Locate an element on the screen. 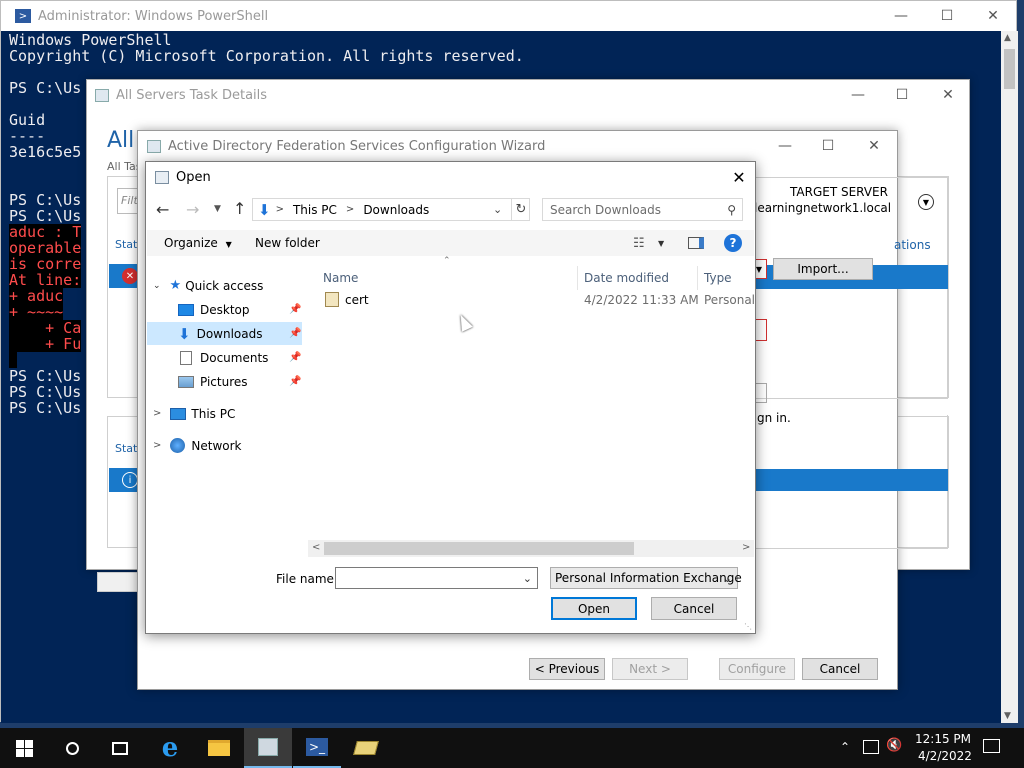 This screenshot has width=1024, height=768. open-button: Open is located at coordinates (594, 608).